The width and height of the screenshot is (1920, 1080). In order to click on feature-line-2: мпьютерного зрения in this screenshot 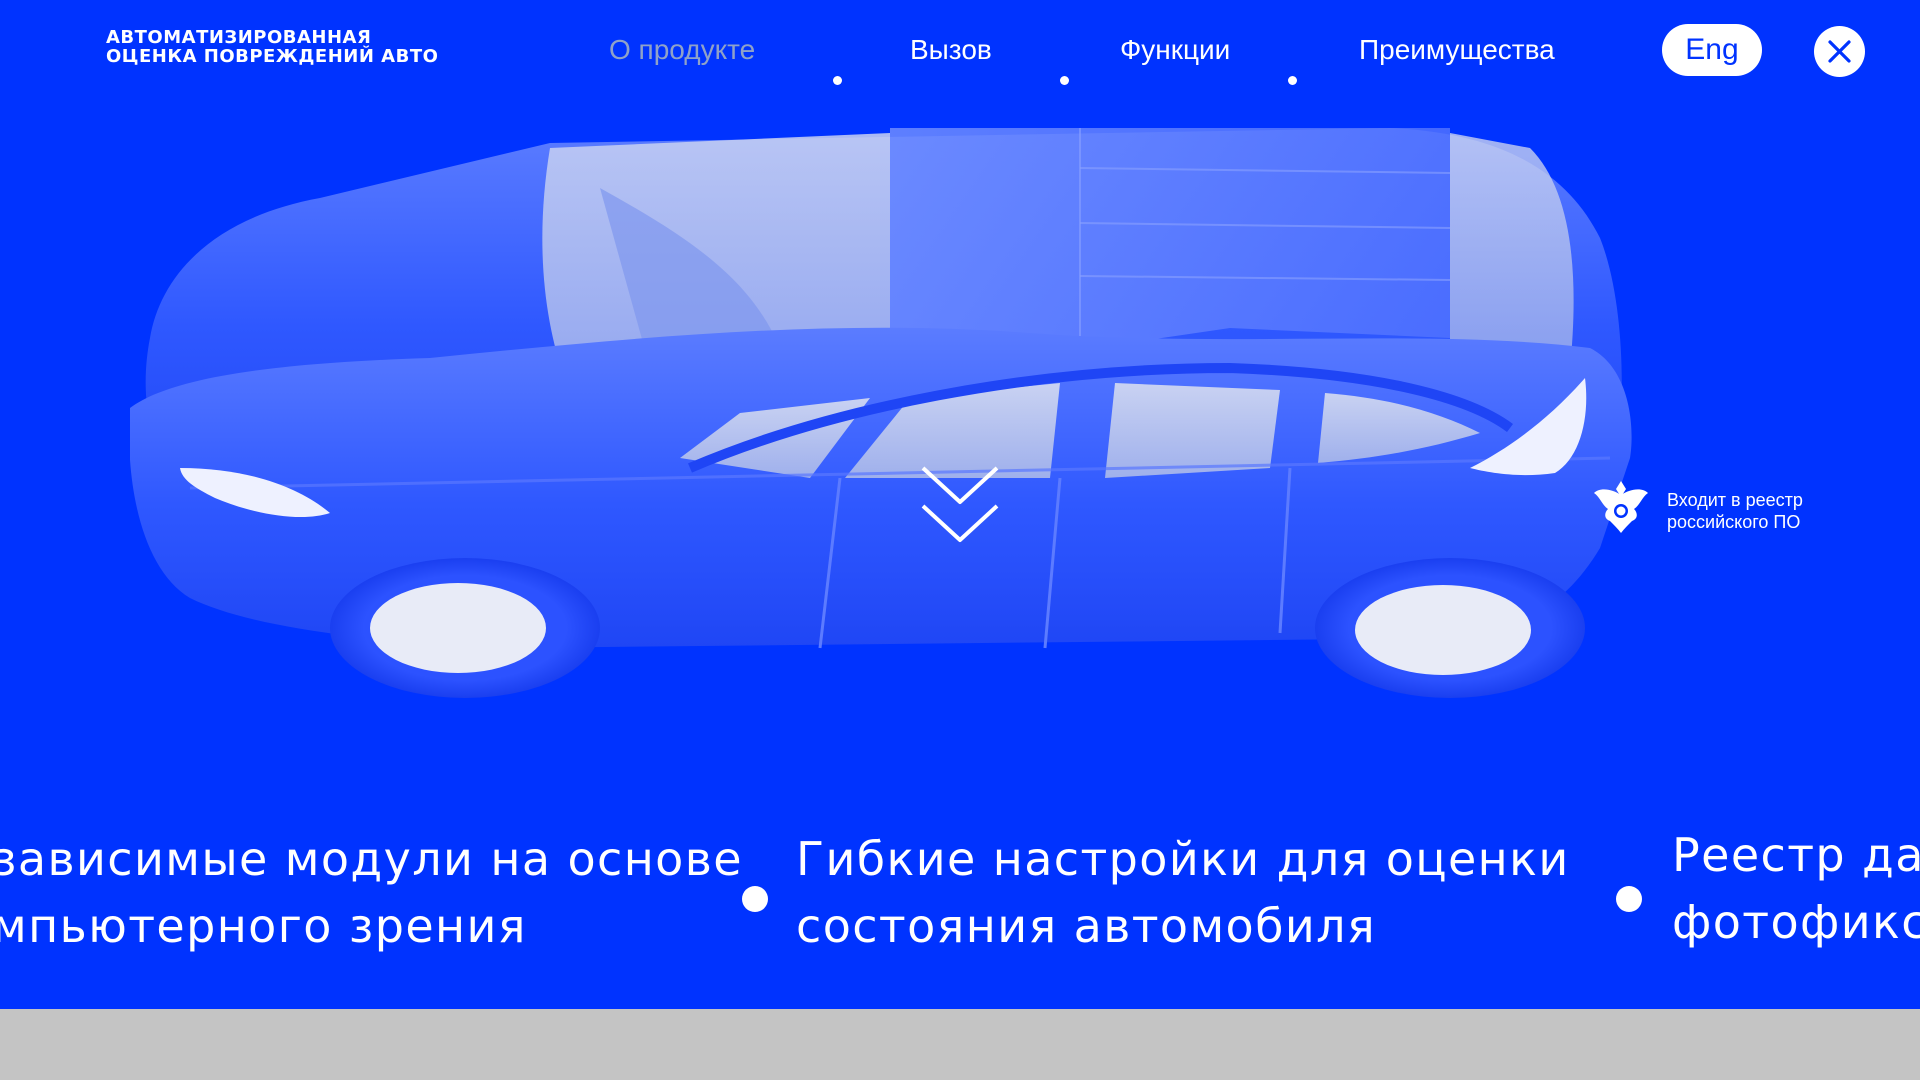, I will do `click(263, 926)`.